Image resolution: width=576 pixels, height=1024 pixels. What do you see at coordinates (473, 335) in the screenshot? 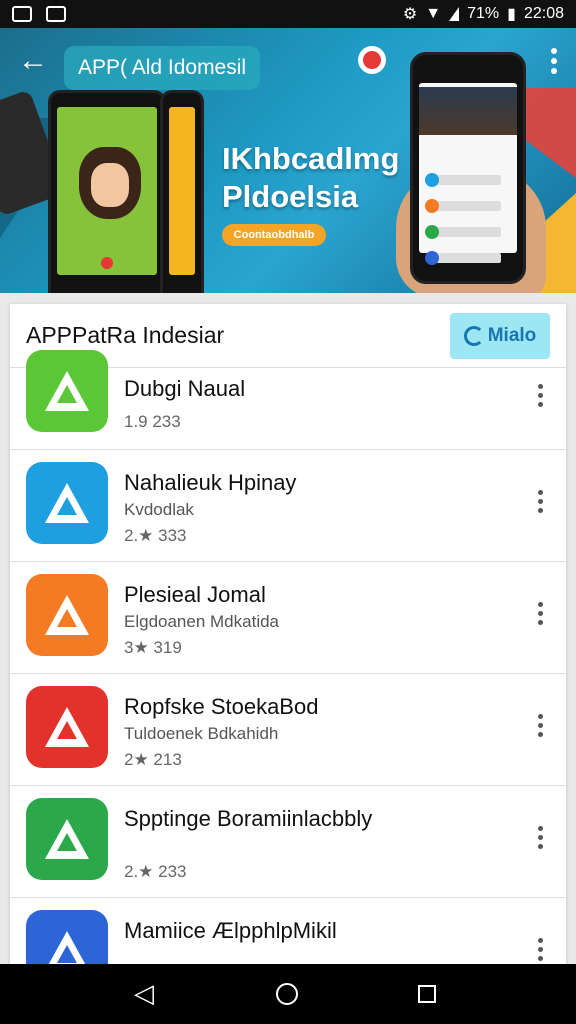
I see `refresh-icon` at bounding box center [473, 335].